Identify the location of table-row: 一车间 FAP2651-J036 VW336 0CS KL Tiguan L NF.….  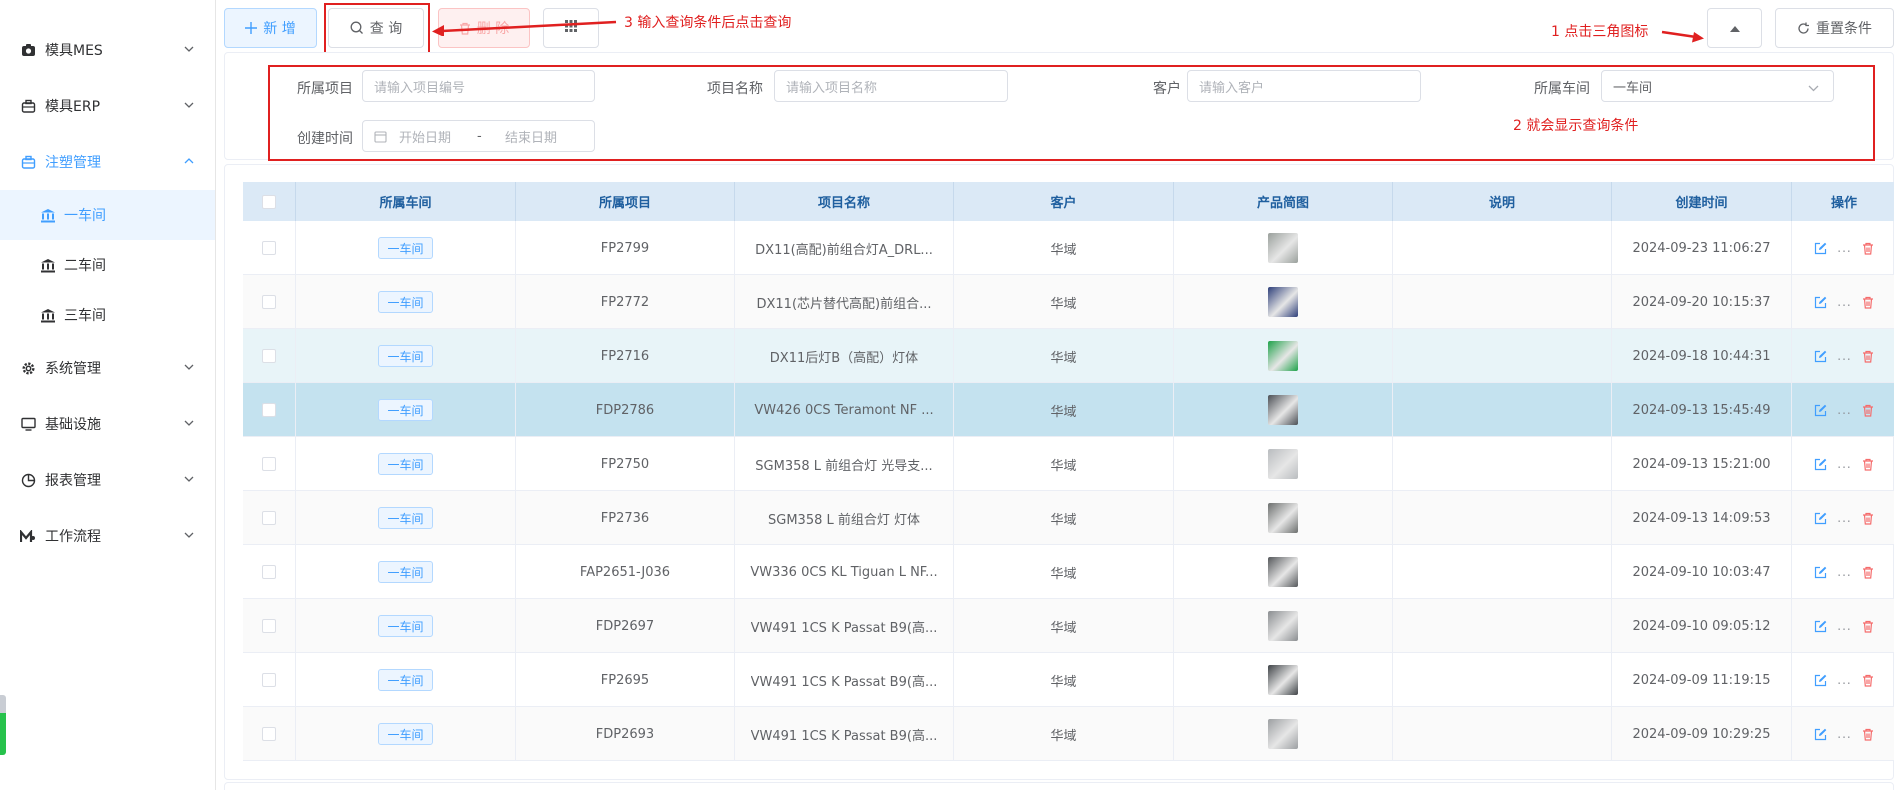
(1068, 572).